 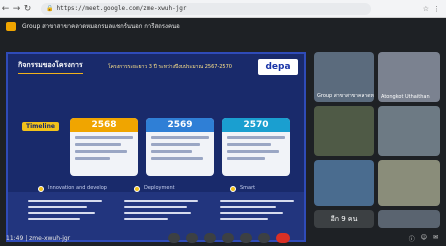 I want to click on participant-tile: Atongkot Uthaithan, so click(x=409, y=77).